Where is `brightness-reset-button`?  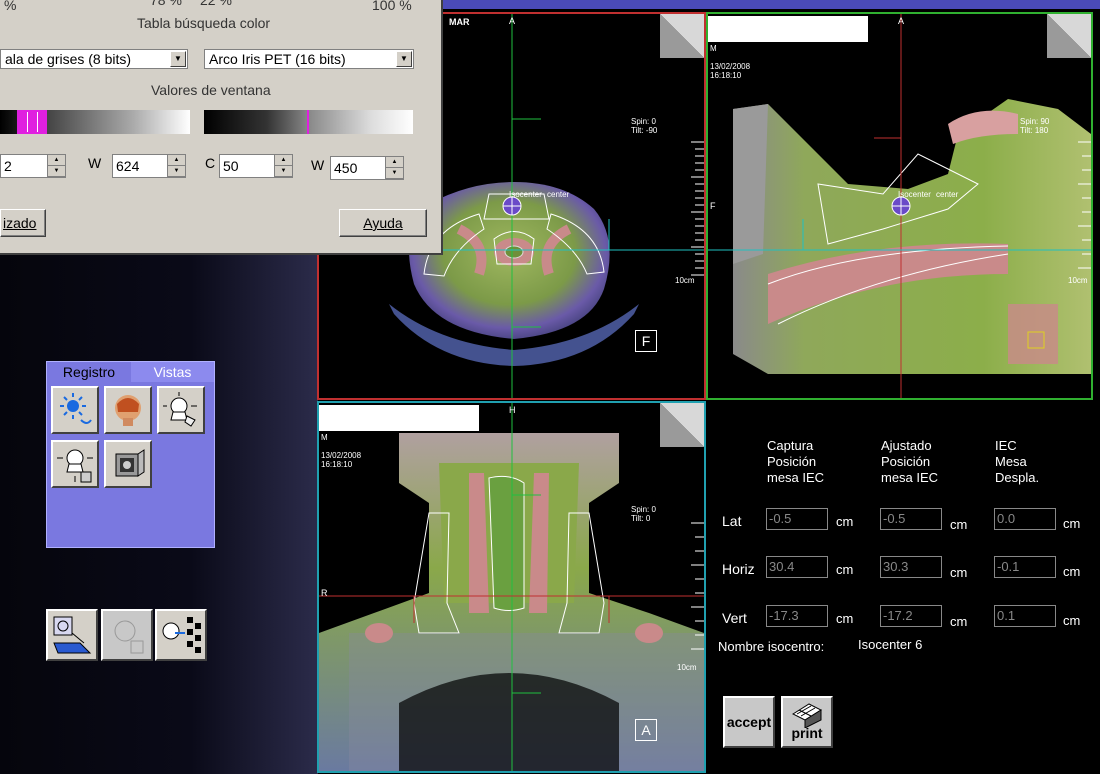 brightness-reset-button is located at coordinates (75, 410).